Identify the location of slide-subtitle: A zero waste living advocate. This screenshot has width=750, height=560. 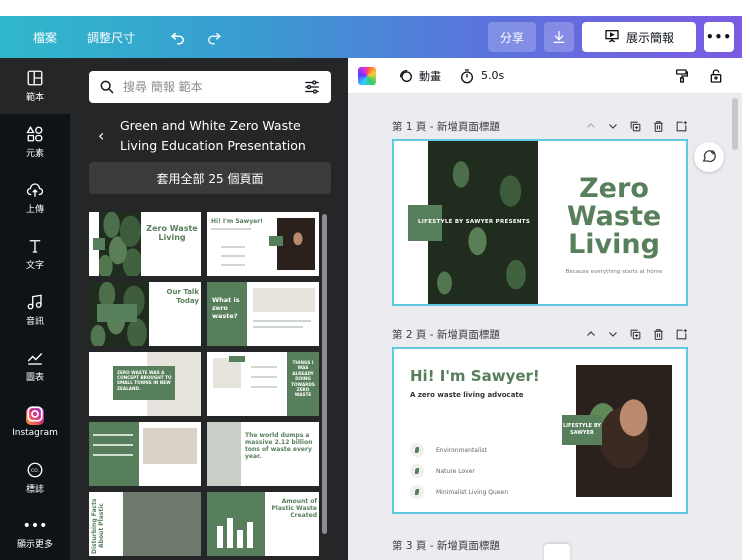
(467, 395).